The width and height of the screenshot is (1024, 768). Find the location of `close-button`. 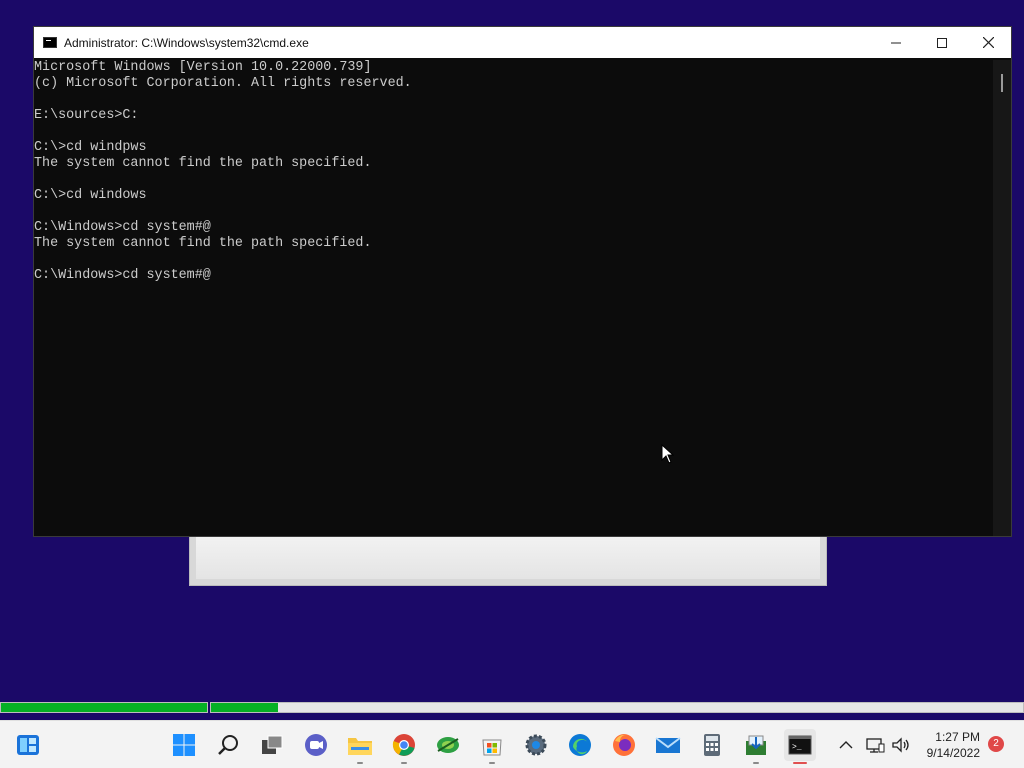

close-button is located at coordinates (988, 42).